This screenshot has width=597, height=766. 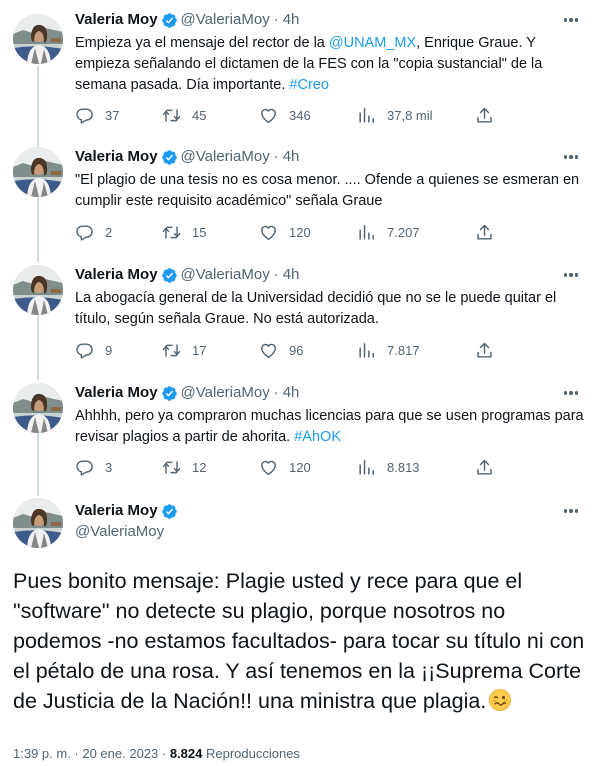 I want to click on reply-count: 3, so click(x=109, y=467).